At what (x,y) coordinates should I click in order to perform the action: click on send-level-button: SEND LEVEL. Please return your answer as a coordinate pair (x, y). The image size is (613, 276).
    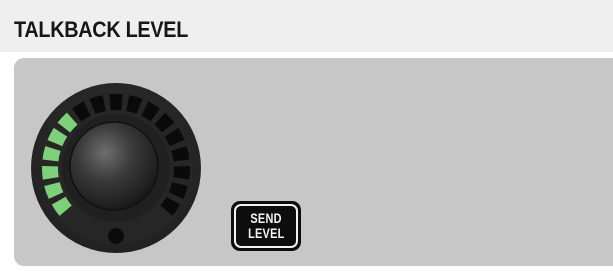
    Looking at the image, I should click on (266, 226).